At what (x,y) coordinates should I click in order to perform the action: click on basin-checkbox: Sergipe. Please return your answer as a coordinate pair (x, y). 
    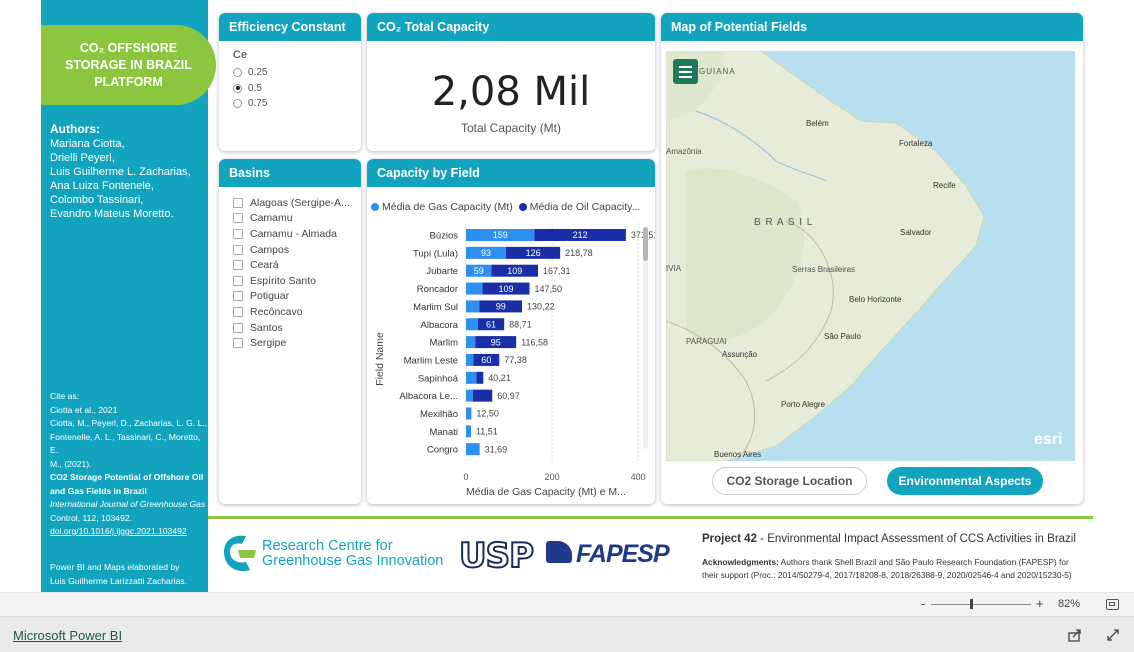
    Looking at the image, I should click on (296, 343).